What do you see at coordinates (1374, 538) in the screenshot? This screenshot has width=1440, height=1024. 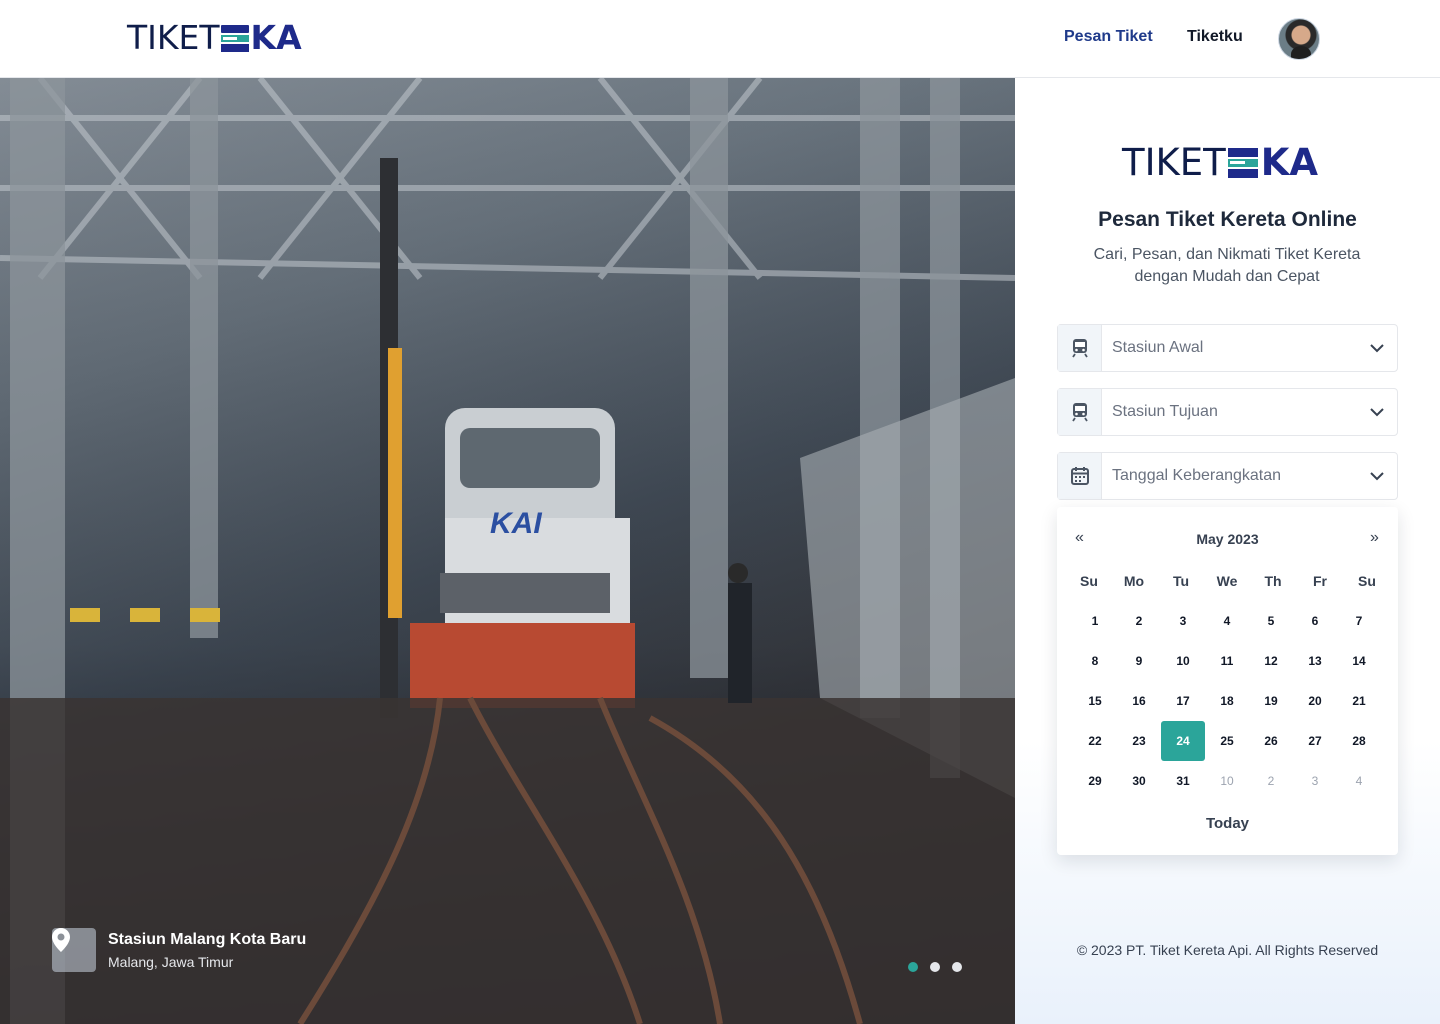 I see `next-month-button: »` at bounding box center [1374, 538].